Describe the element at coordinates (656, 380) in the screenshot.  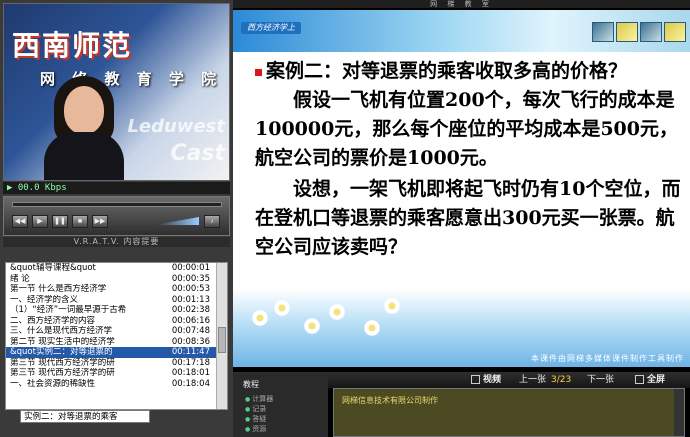
I see `fullscreen-label: 全屏` at that location.